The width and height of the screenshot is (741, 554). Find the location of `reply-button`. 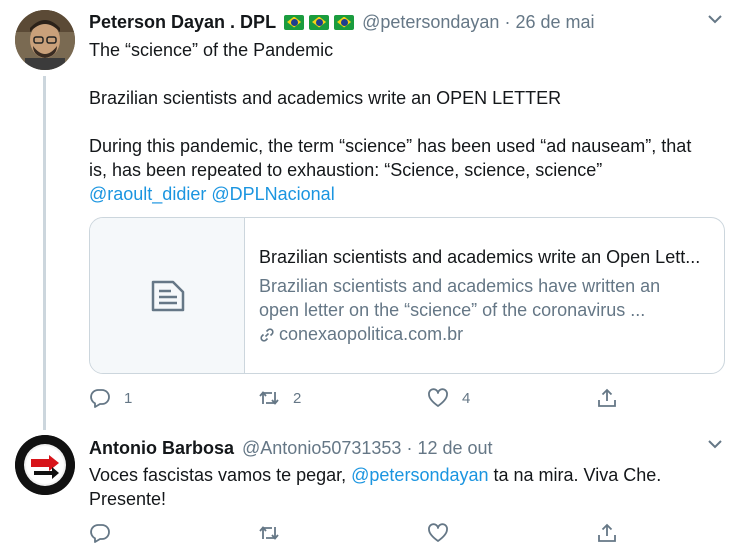

reply-button is located at coordinates (100, 533).